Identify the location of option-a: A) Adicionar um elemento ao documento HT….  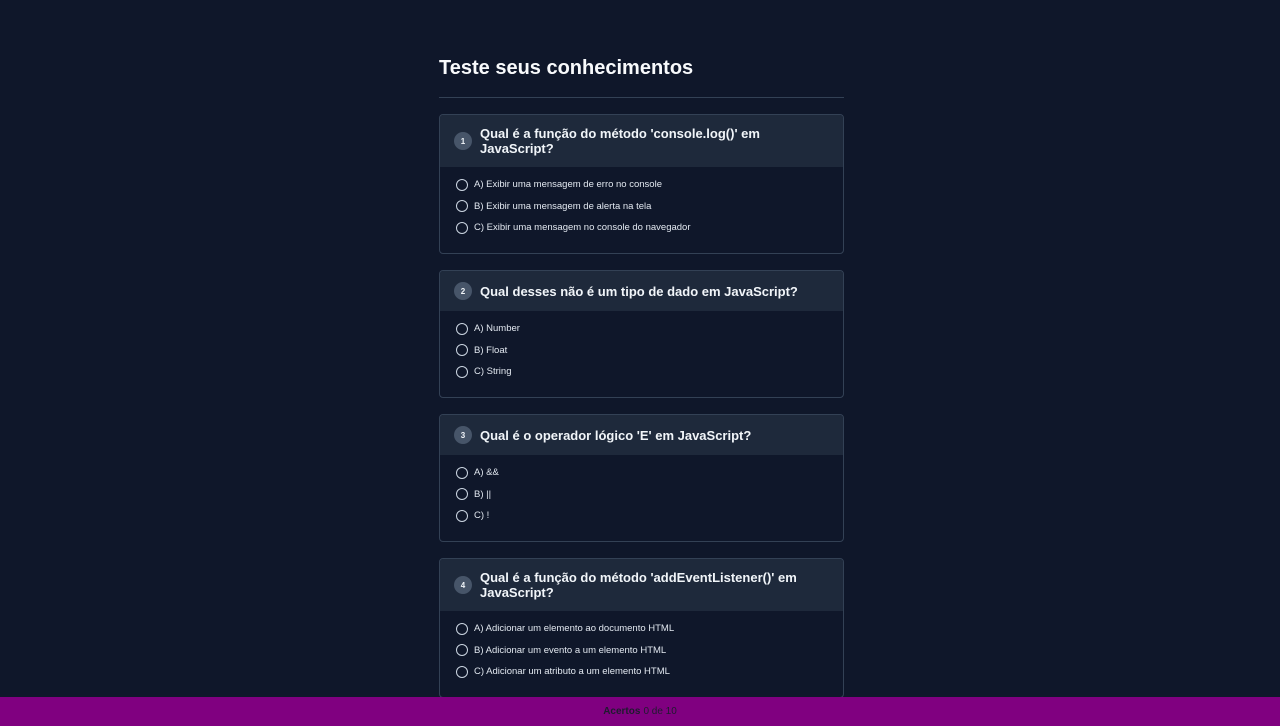
(641, 629).